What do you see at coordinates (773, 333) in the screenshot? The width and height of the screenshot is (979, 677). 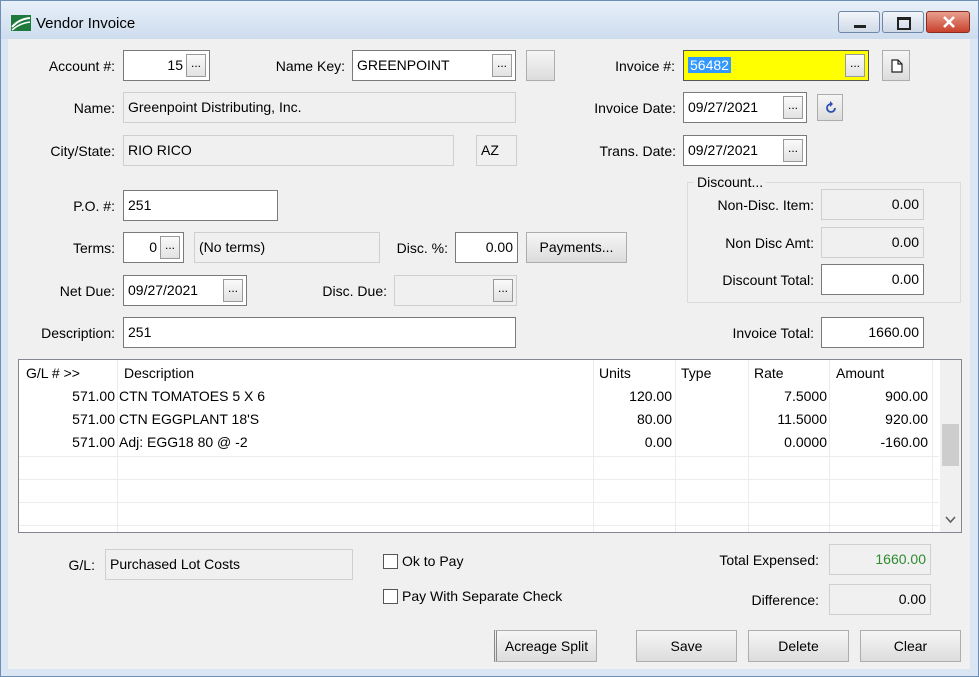 I see `invoice-total-label: Invoice Total:` at bounding box center [773, 333].